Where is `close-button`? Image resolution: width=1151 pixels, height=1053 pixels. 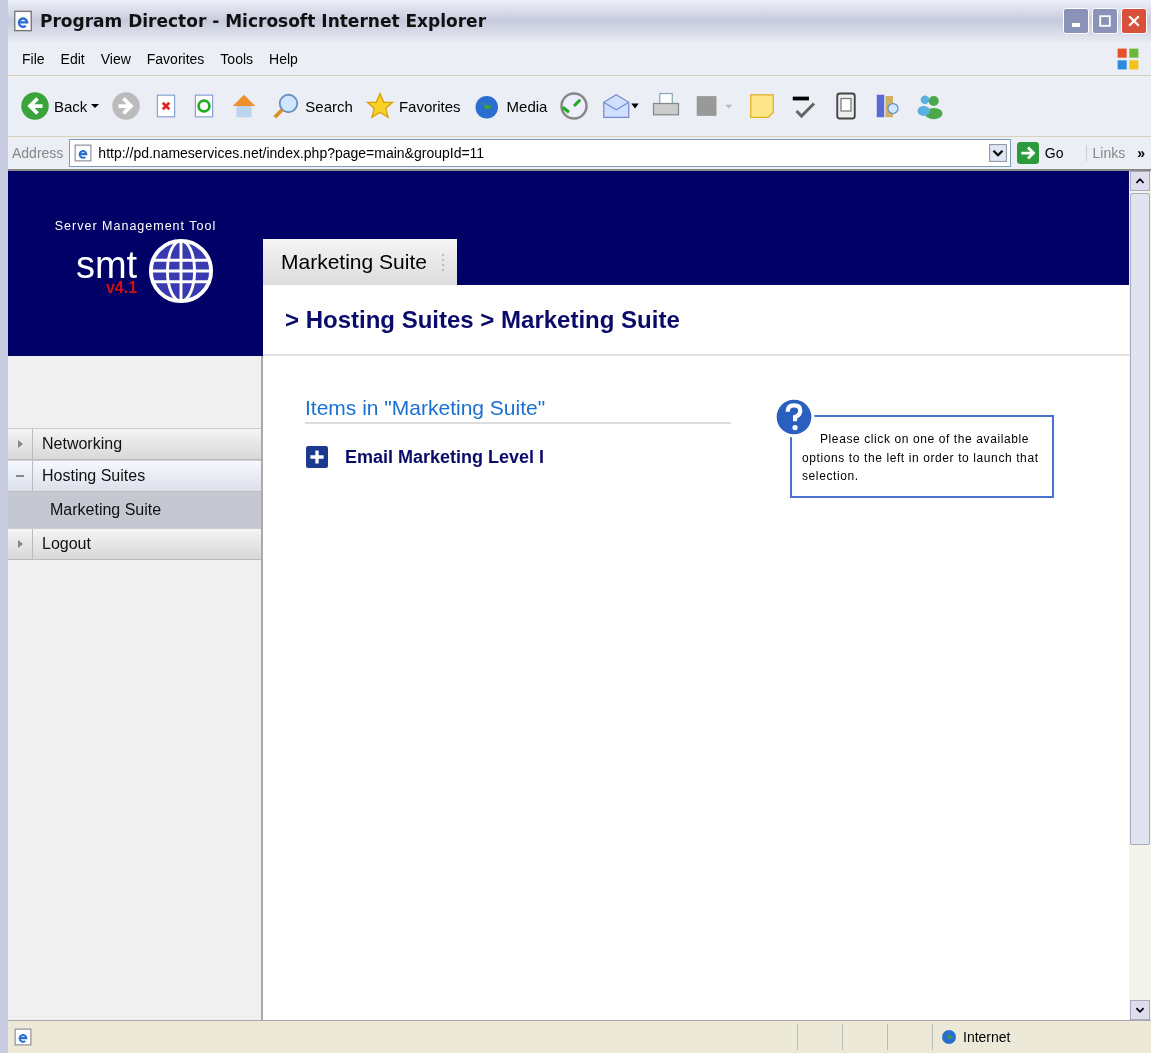
close-button is located at coordinates (1134, 21).